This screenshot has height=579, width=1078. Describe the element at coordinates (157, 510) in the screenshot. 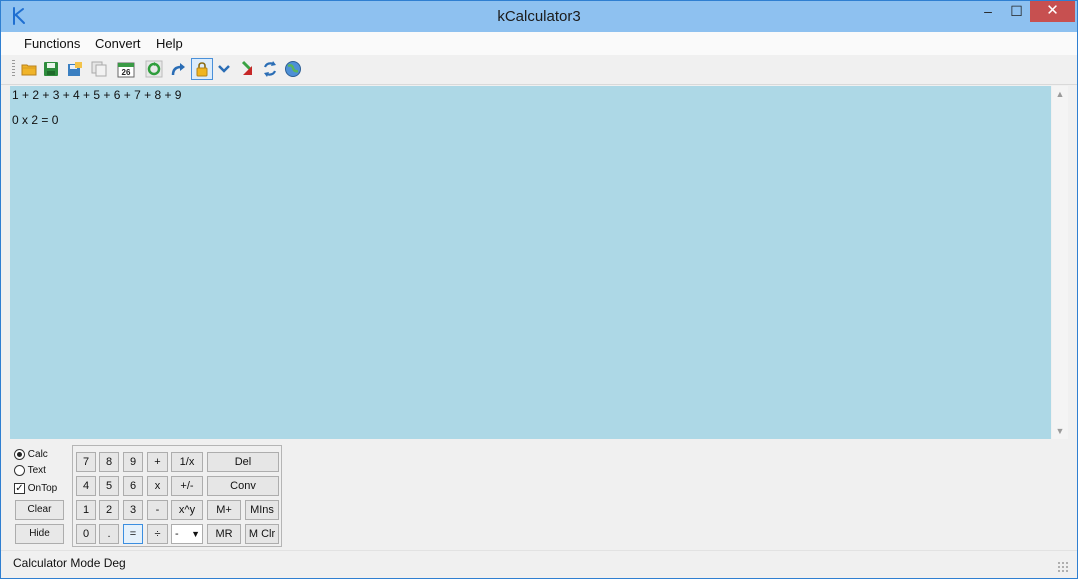

I see `key-minus: -` at that location.